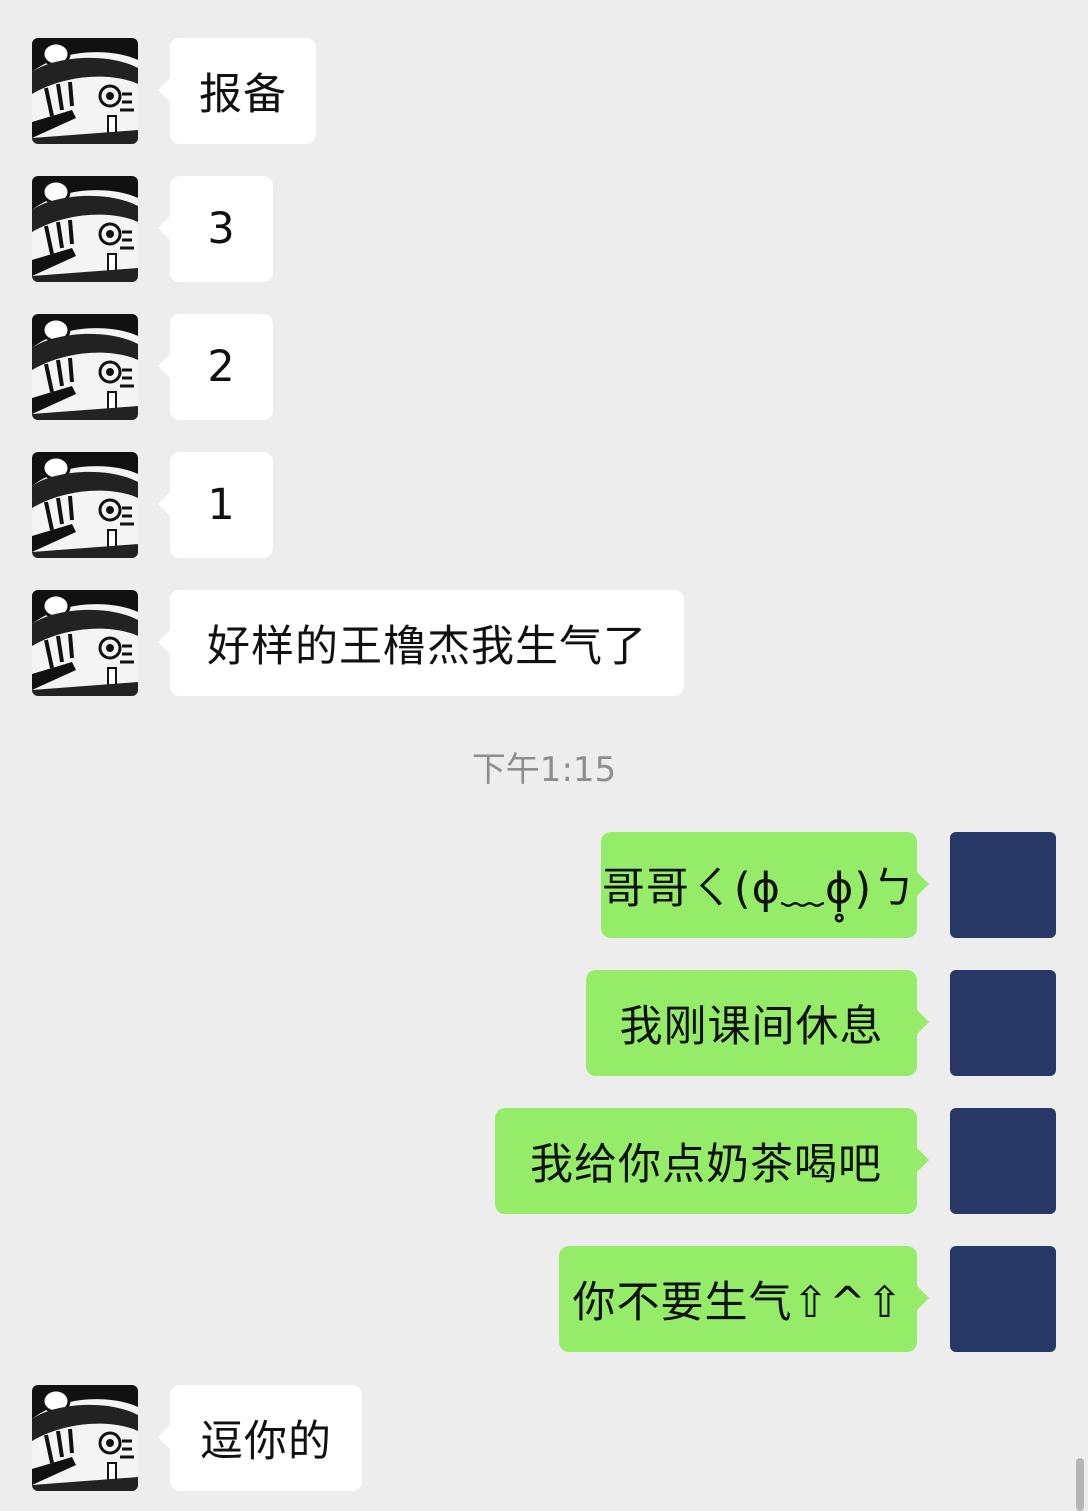  I want to click on message-text: 2, so click(221, 367).